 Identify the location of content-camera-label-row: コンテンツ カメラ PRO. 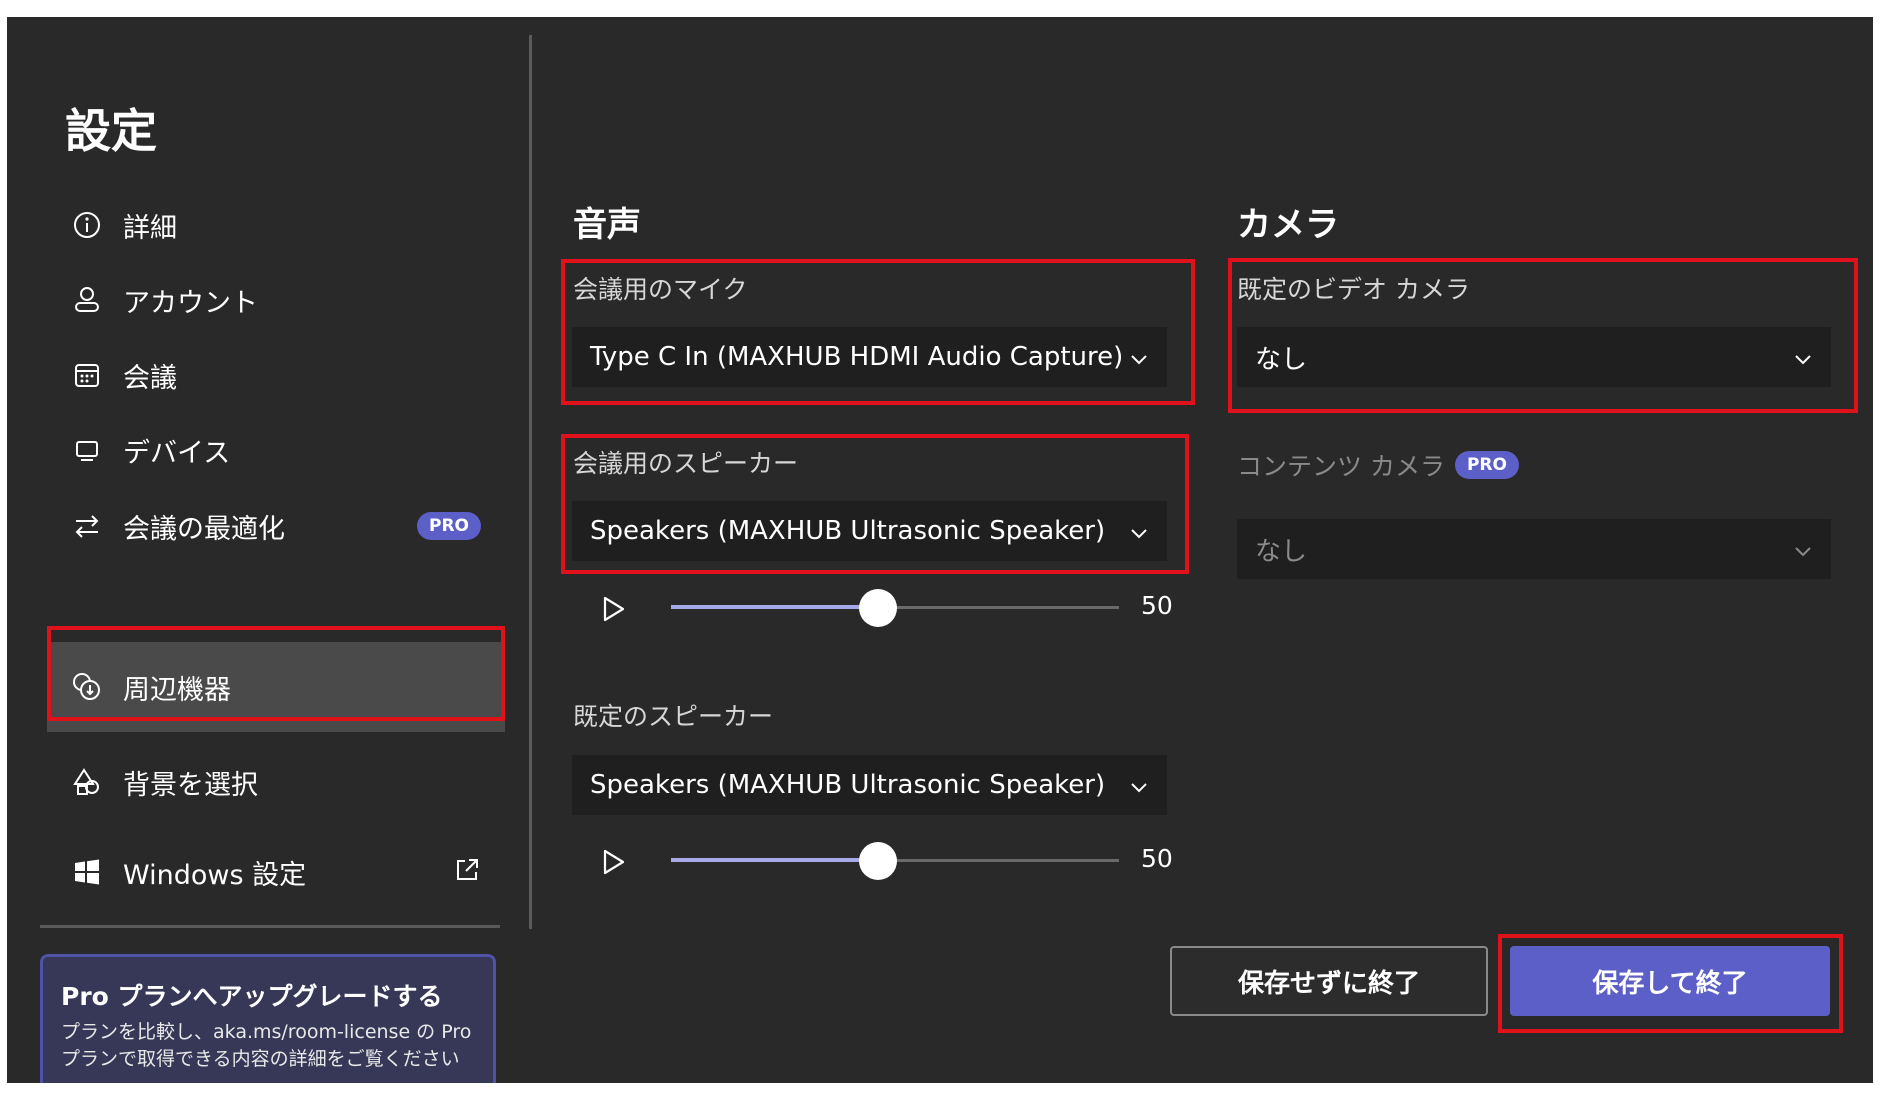
(1378, 465).